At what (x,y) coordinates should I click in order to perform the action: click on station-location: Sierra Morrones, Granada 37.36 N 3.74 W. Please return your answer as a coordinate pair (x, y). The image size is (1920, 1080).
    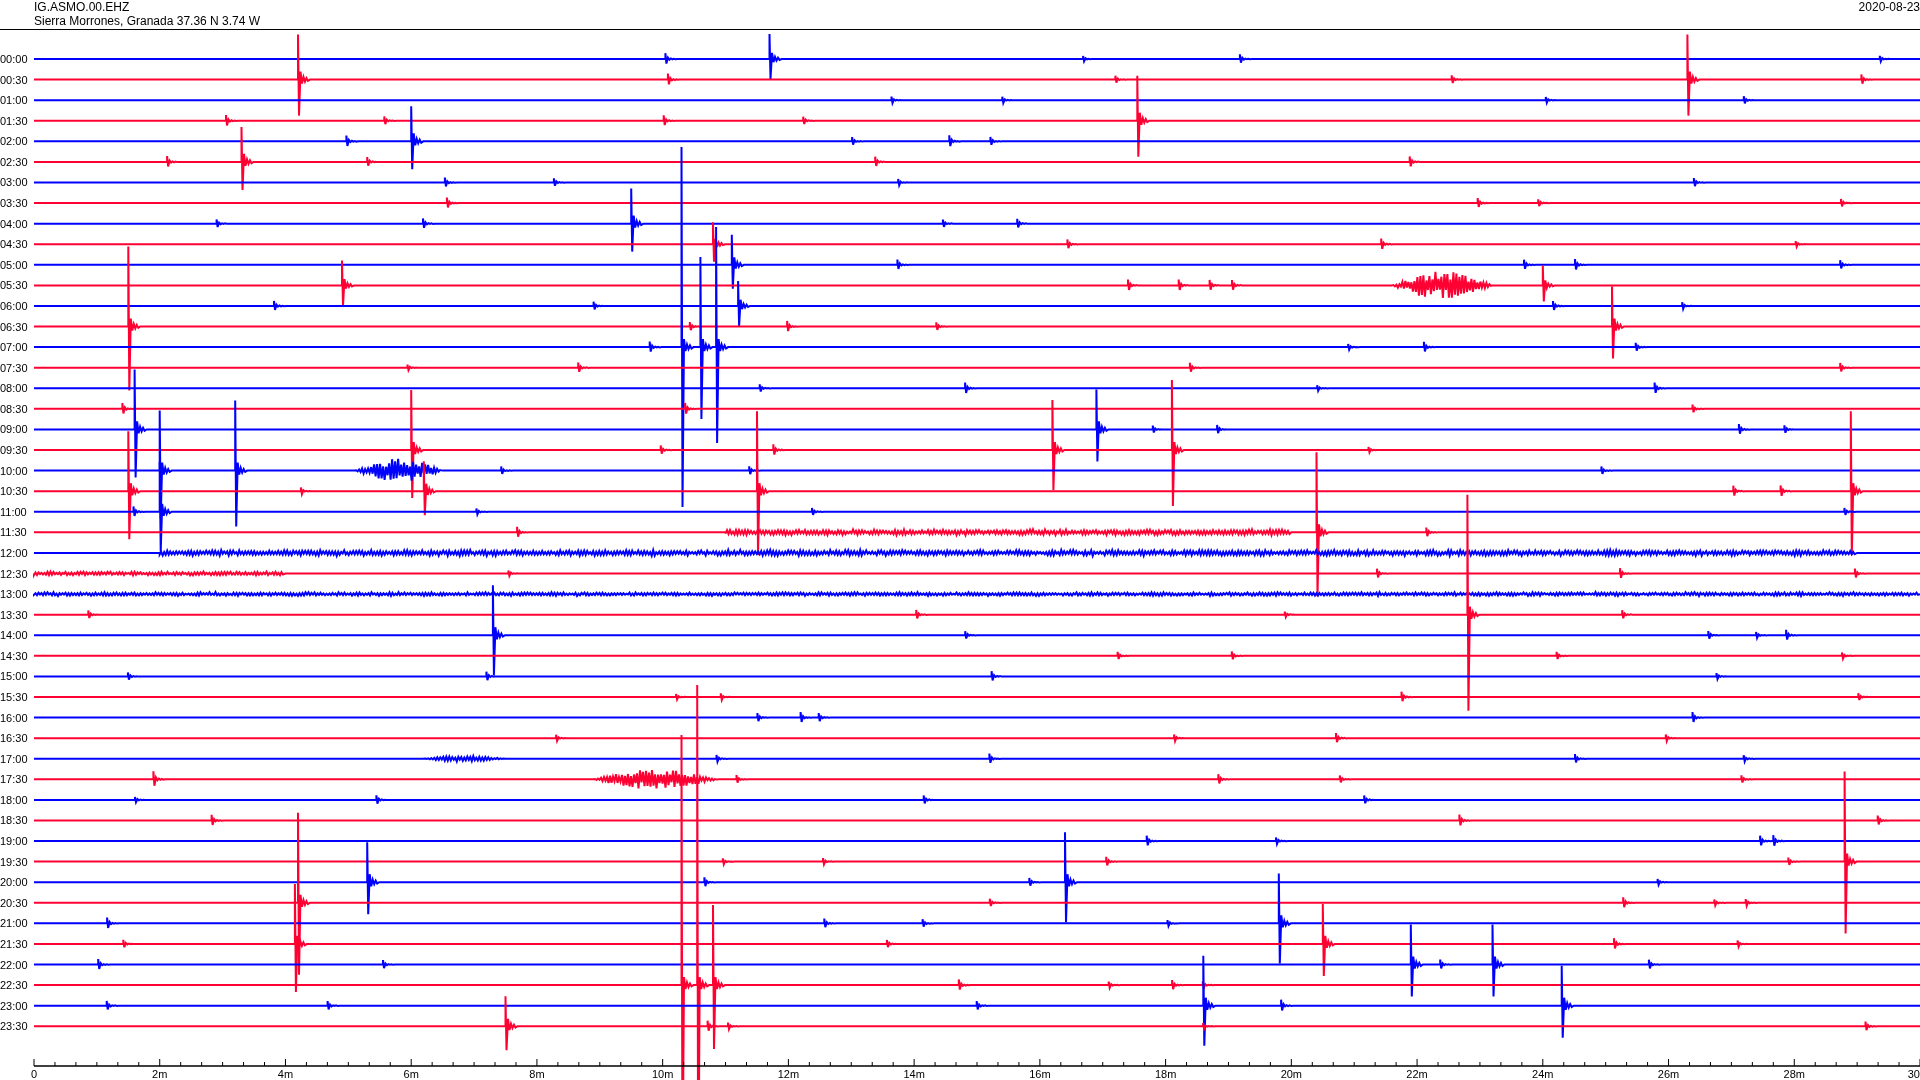
    Looking at the image, I should click on (147, 21).